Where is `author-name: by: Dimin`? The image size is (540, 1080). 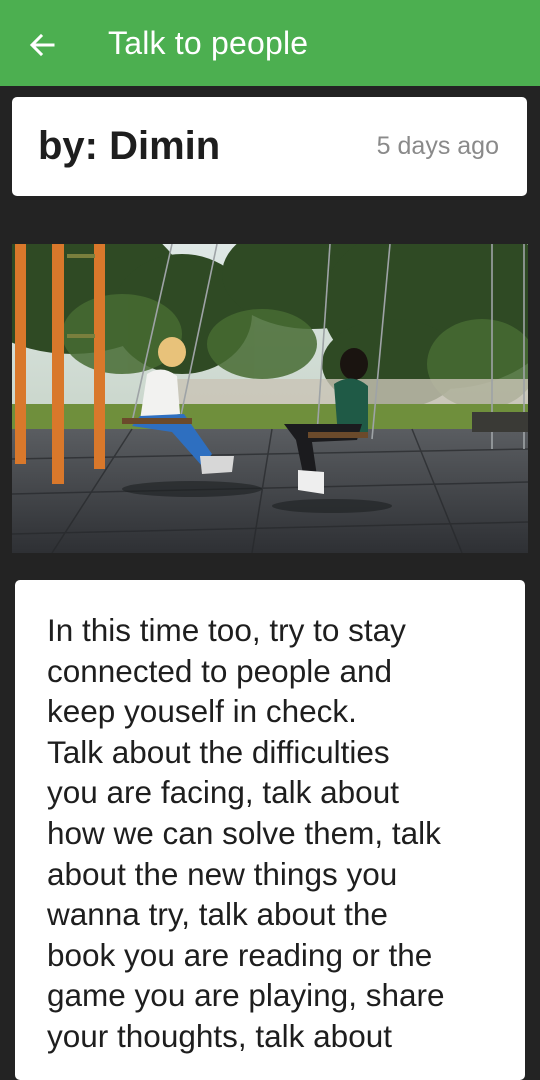
author-name: by: Dimin is located at coordinates (129, 146).